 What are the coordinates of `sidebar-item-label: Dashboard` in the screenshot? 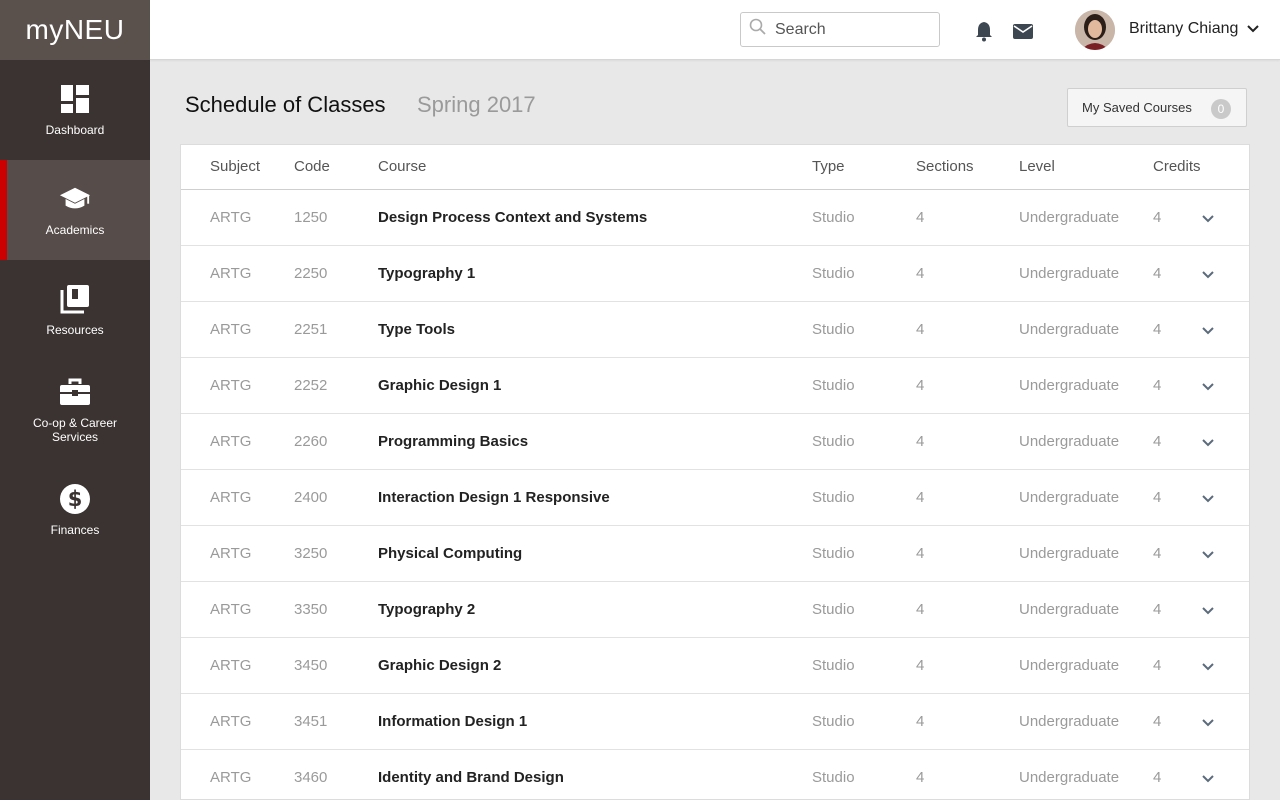 It's located at (75, 130).